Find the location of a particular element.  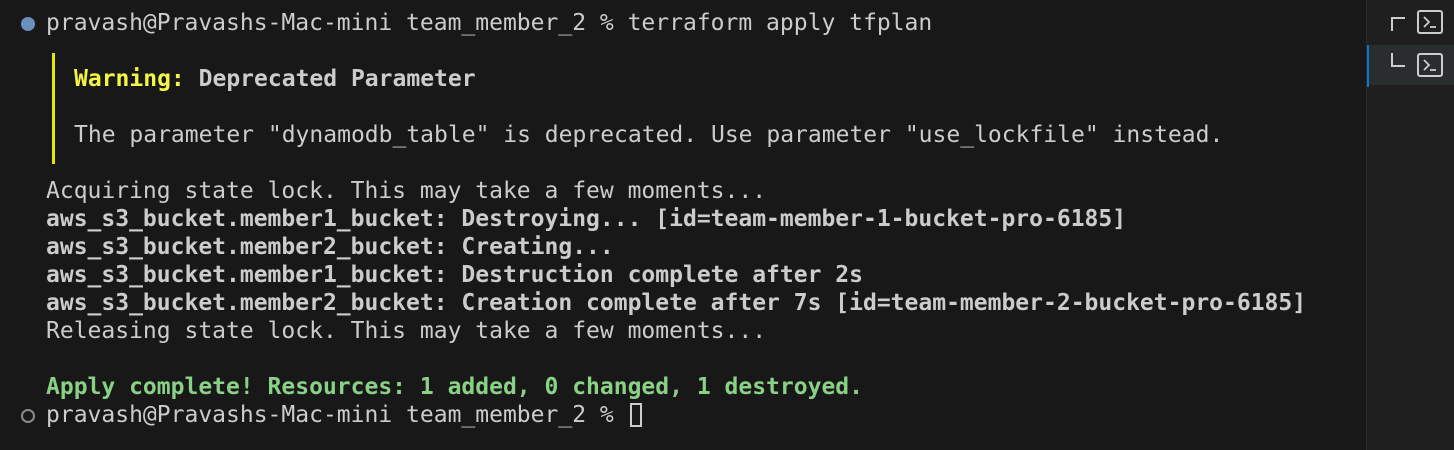

warning-title: Deprecated Parameter is located at coordinates (337, 79).